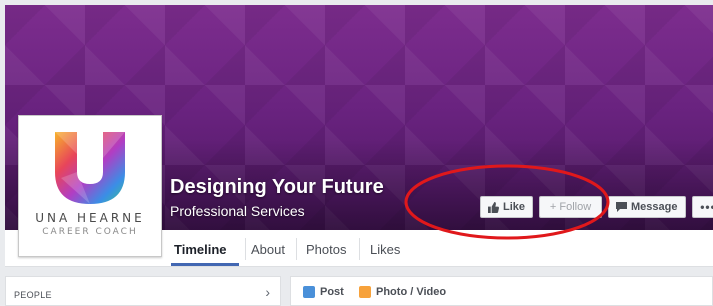  Describe the element at coordinates (654, 207) in the screenshot. I see `message-label: Message` at that location.